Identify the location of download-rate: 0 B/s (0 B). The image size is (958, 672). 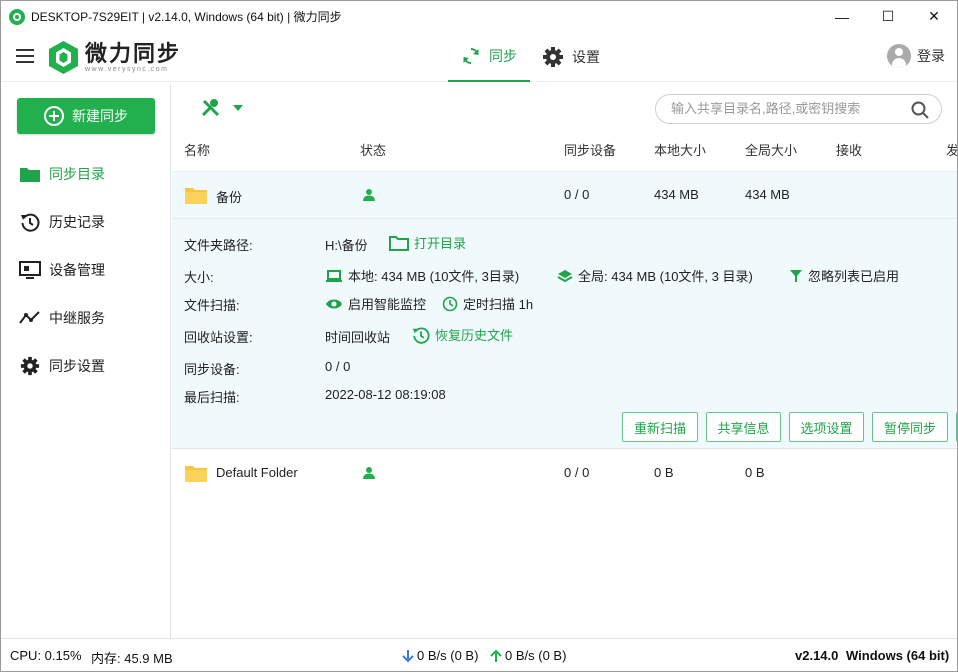
(440, 655).